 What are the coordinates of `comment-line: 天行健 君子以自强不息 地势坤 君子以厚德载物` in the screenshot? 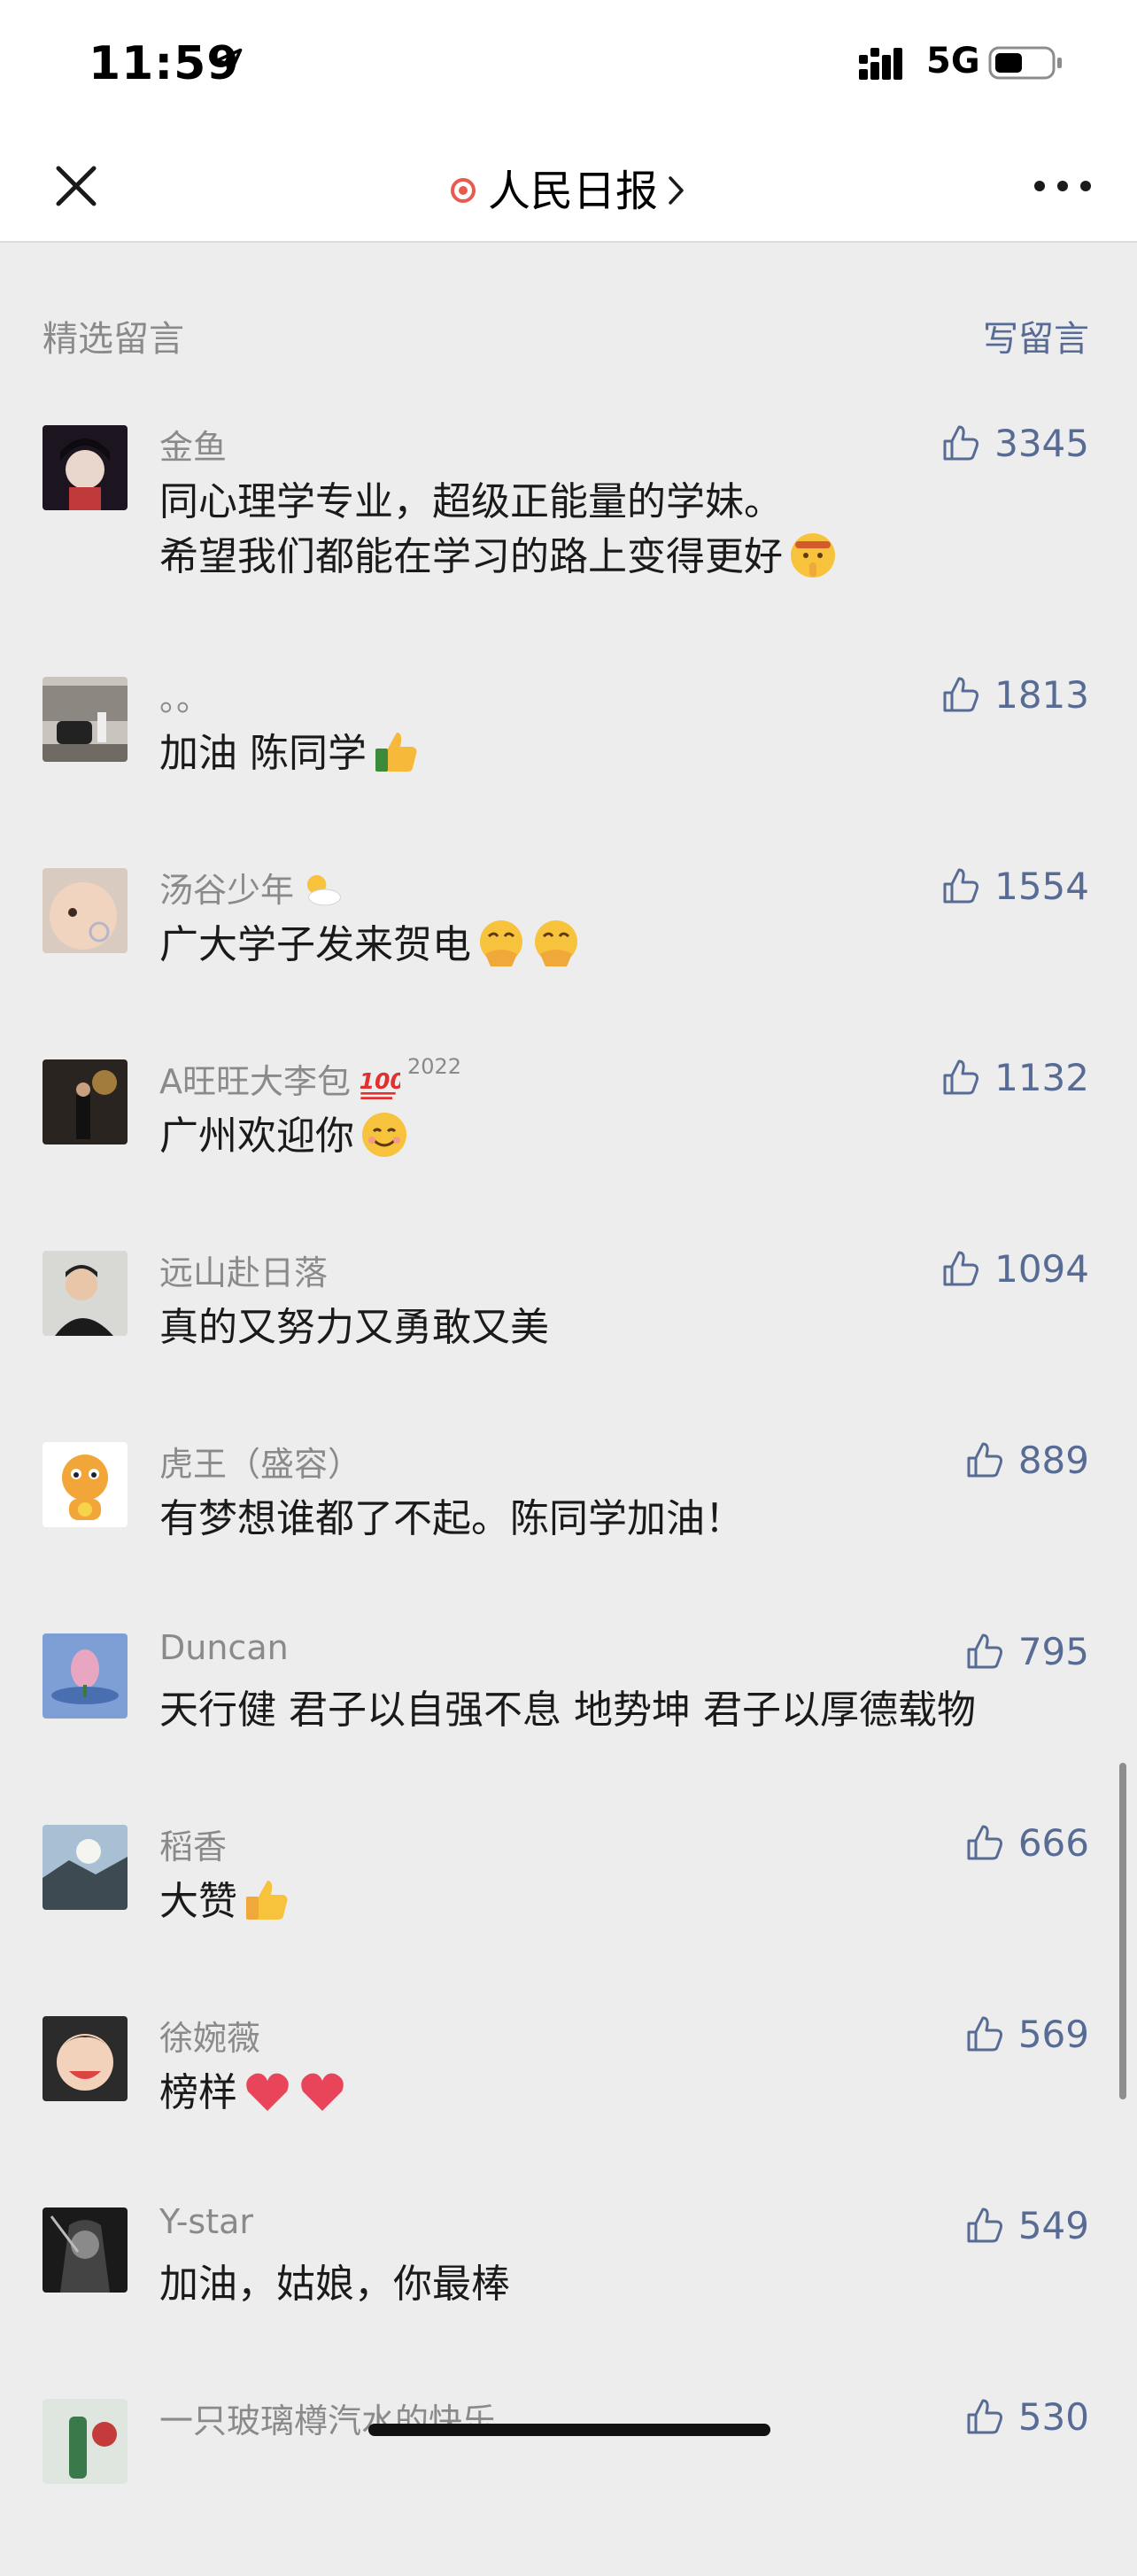 It's located at (567, 1710).